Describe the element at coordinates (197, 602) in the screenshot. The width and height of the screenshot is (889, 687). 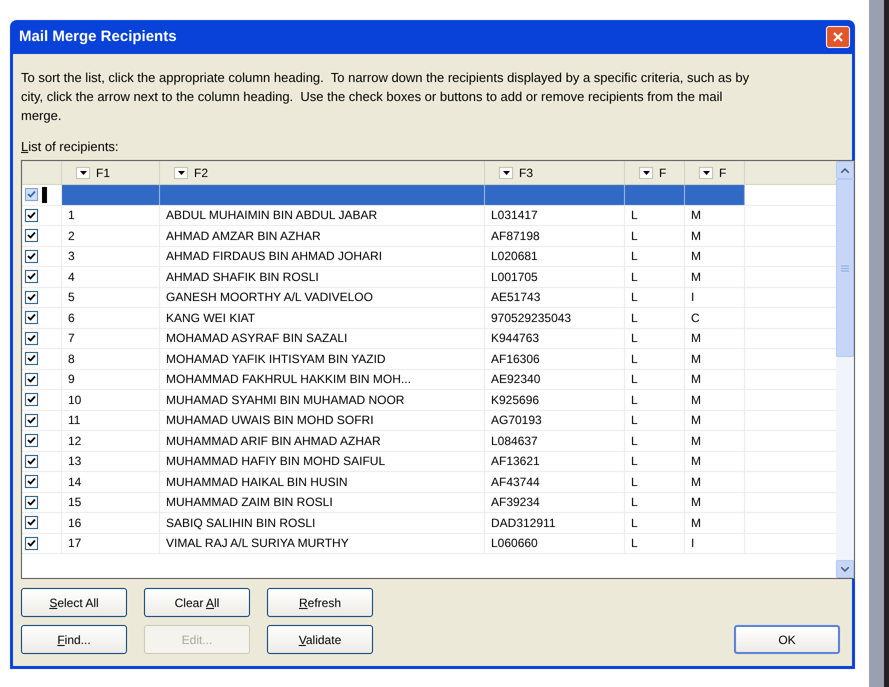
I see `dialog-button: Clear All` at that location.